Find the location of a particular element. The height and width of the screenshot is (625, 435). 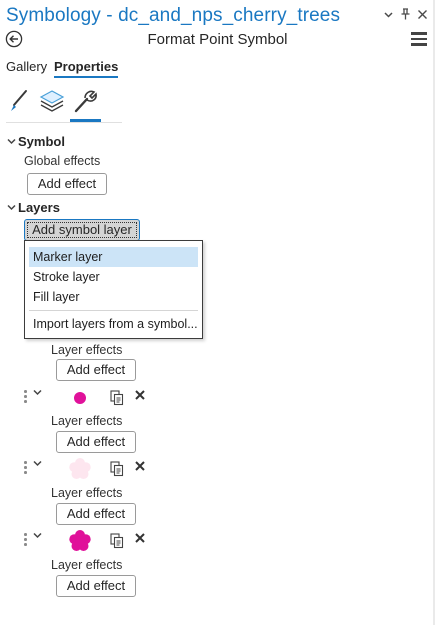

menu-item-stroke-layer: Stroke layer is located at coordinates (113, 277).